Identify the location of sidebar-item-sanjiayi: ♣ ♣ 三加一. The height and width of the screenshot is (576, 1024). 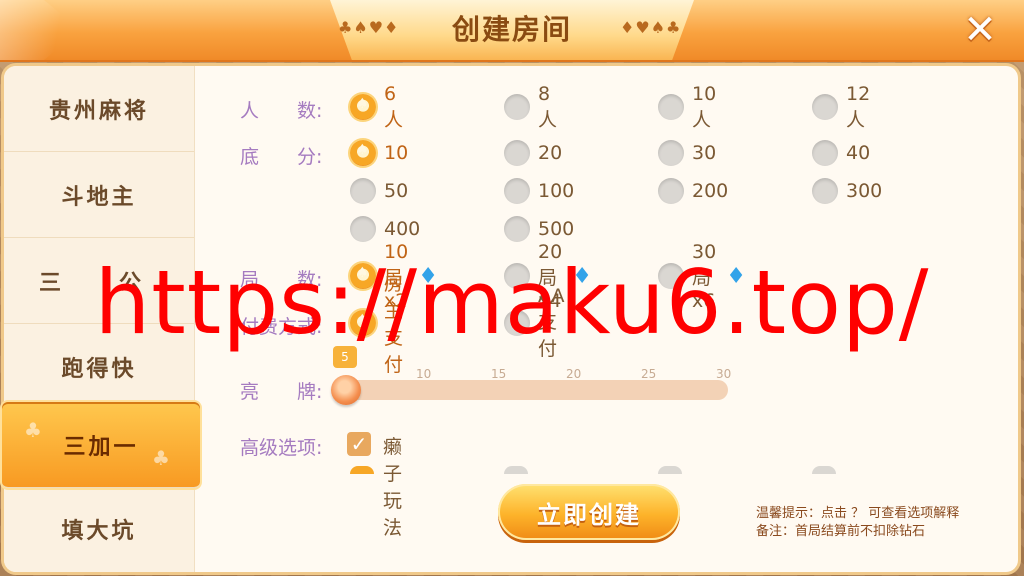
(101, 445).